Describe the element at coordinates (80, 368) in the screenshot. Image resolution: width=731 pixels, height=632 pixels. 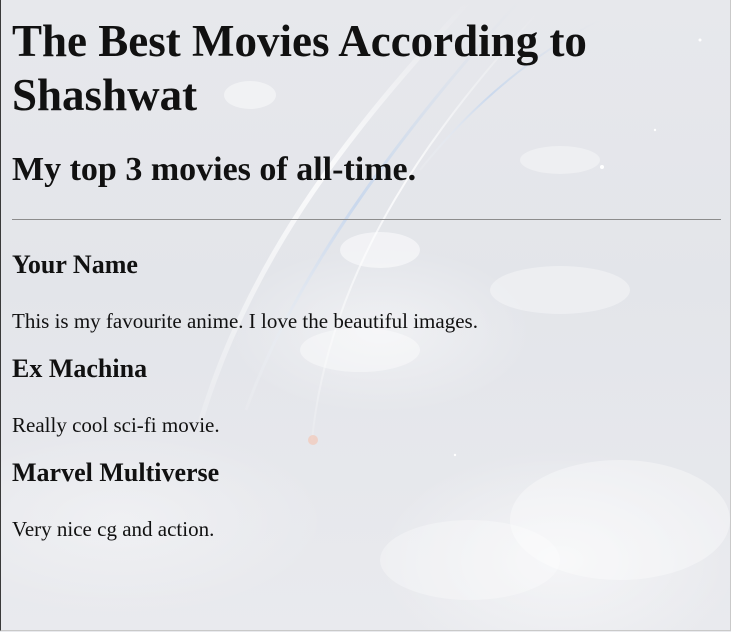
I see `movie-title-ex-machina: Ex Machina` at that location.